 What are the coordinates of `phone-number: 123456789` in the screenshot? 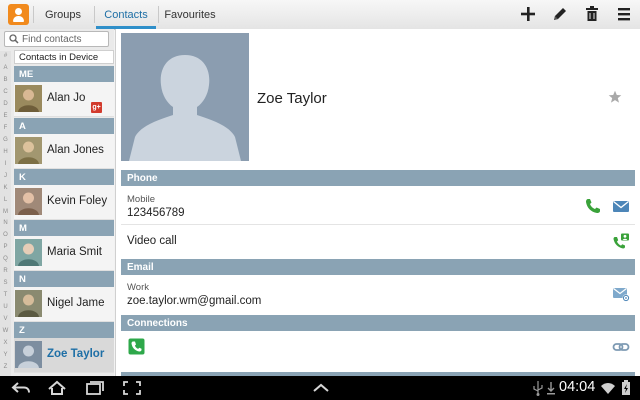 It's located at (156, 213).